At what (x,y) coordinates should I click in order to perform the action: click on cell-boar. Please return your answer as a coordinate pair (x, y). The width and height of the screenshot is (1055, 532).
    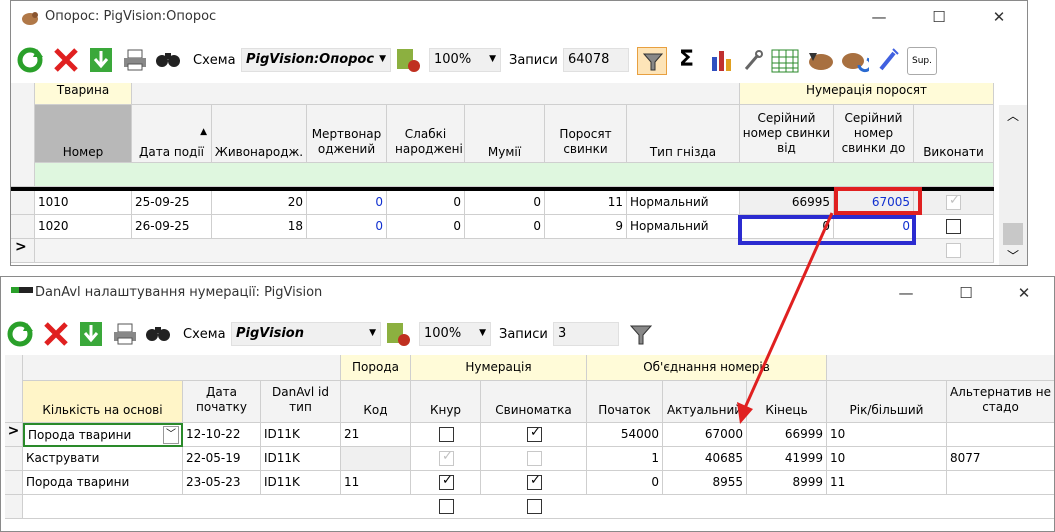
    Looking at the image, I should click on (446, 435).